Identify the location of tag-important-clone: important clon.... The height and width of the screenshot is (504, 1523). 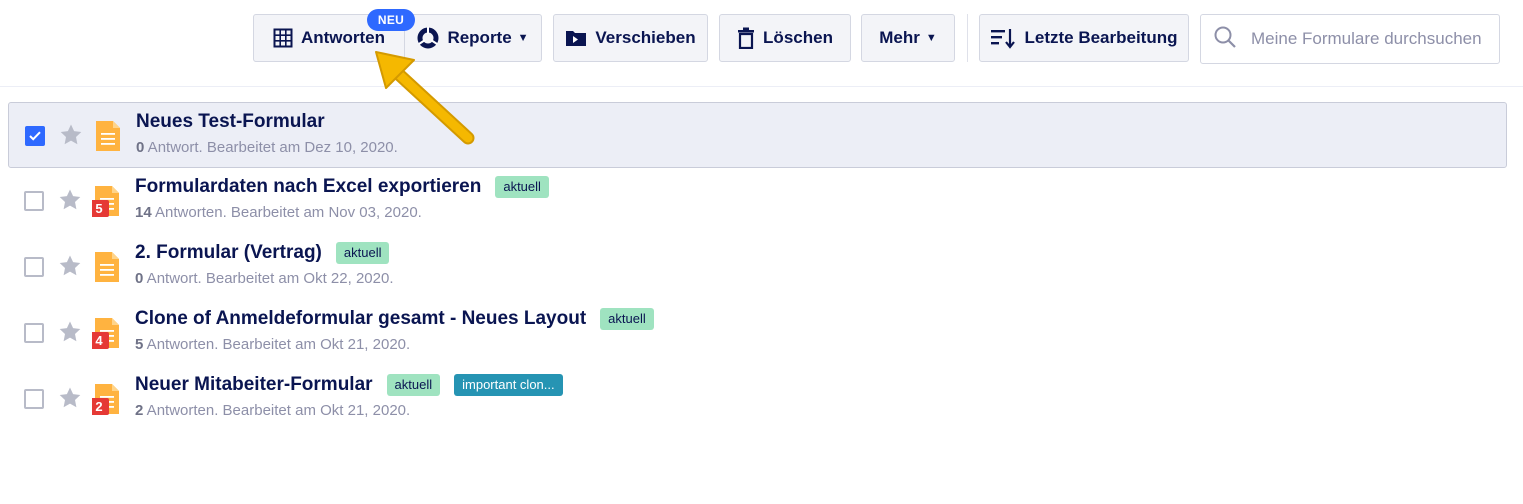
(508, 385).